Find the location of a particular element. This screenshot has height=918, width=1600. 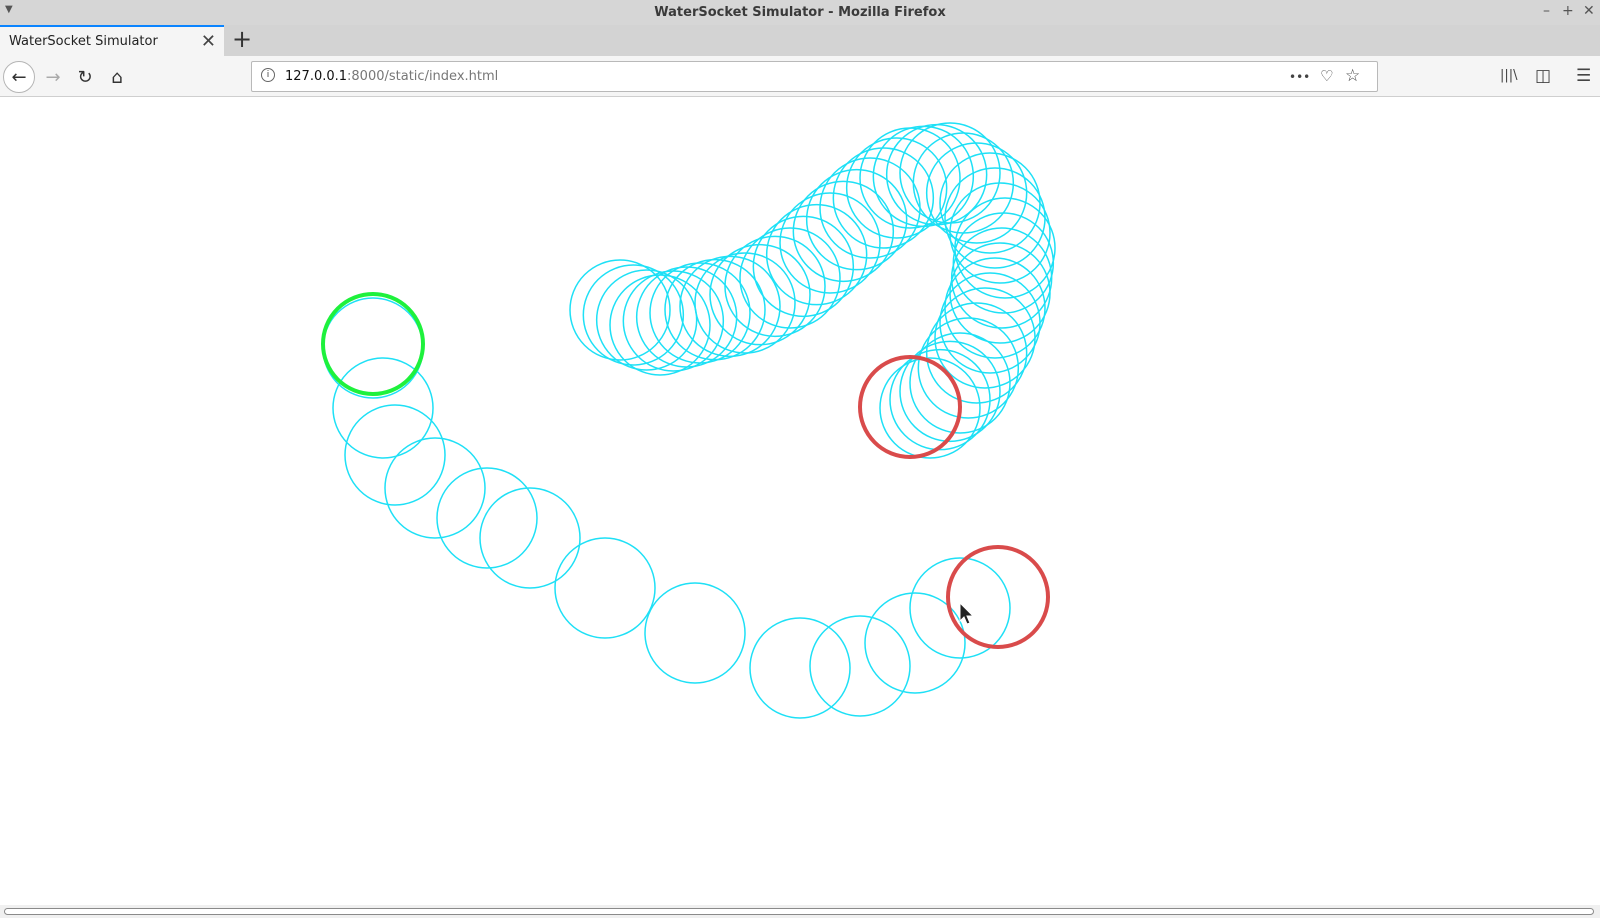

url-path: :8000/static/index.html is located at coordinates (423, 76).